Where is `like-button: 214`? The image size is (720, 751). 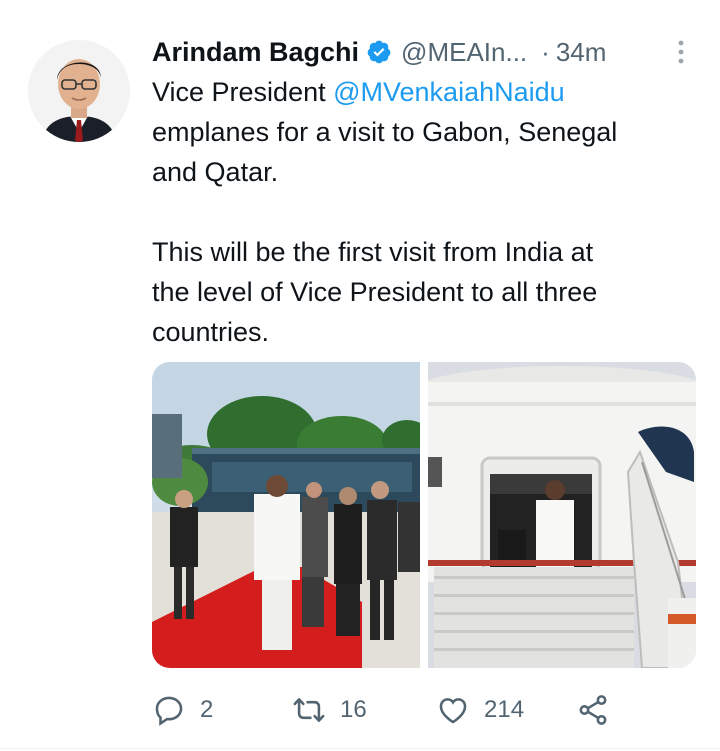
like-button: 214 is located at coordinates (480, 710).